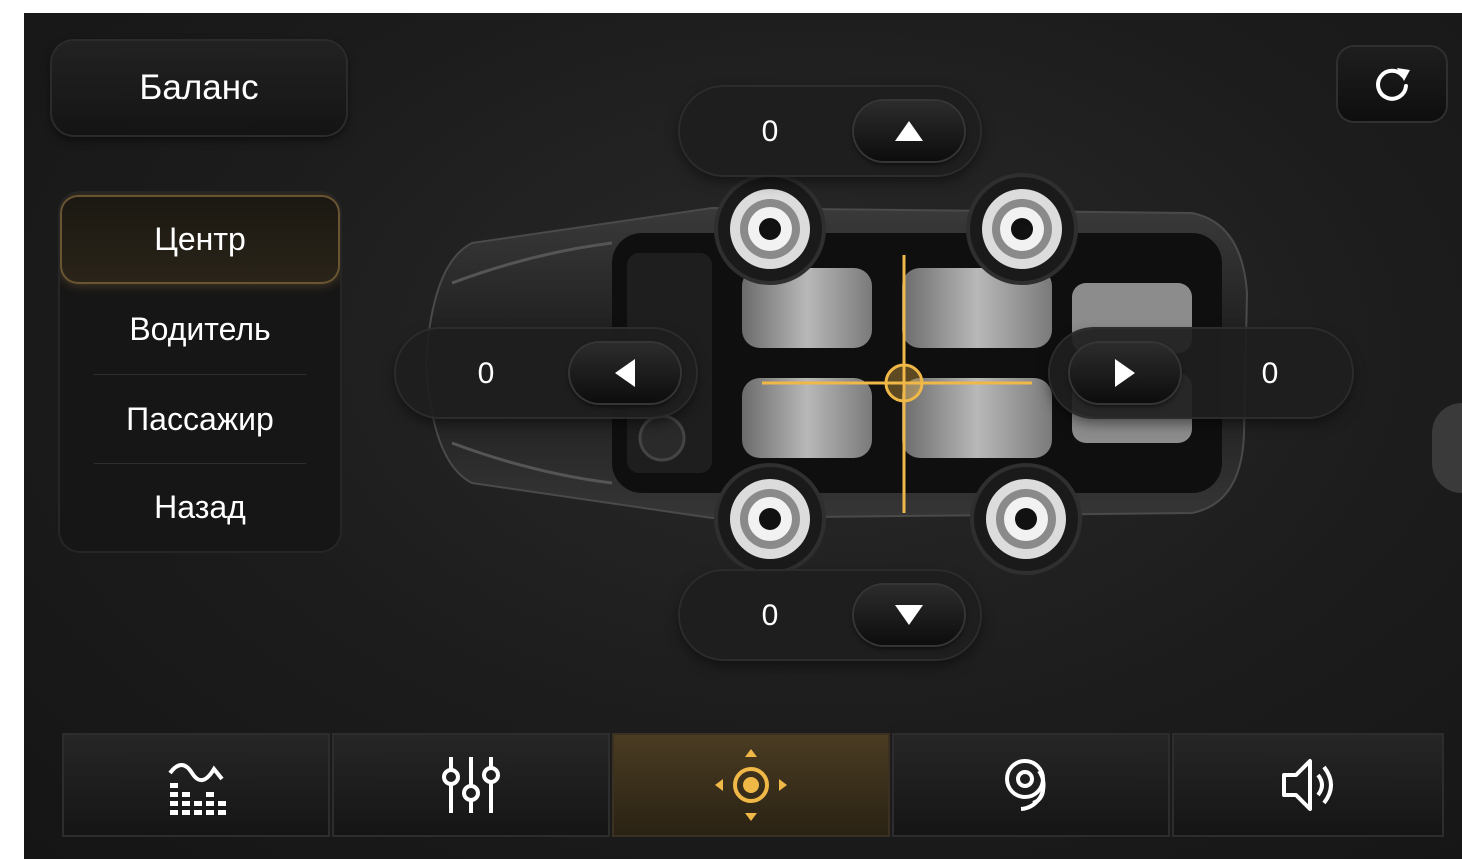  I want to click on rear-value: 0, so click(770, 615).